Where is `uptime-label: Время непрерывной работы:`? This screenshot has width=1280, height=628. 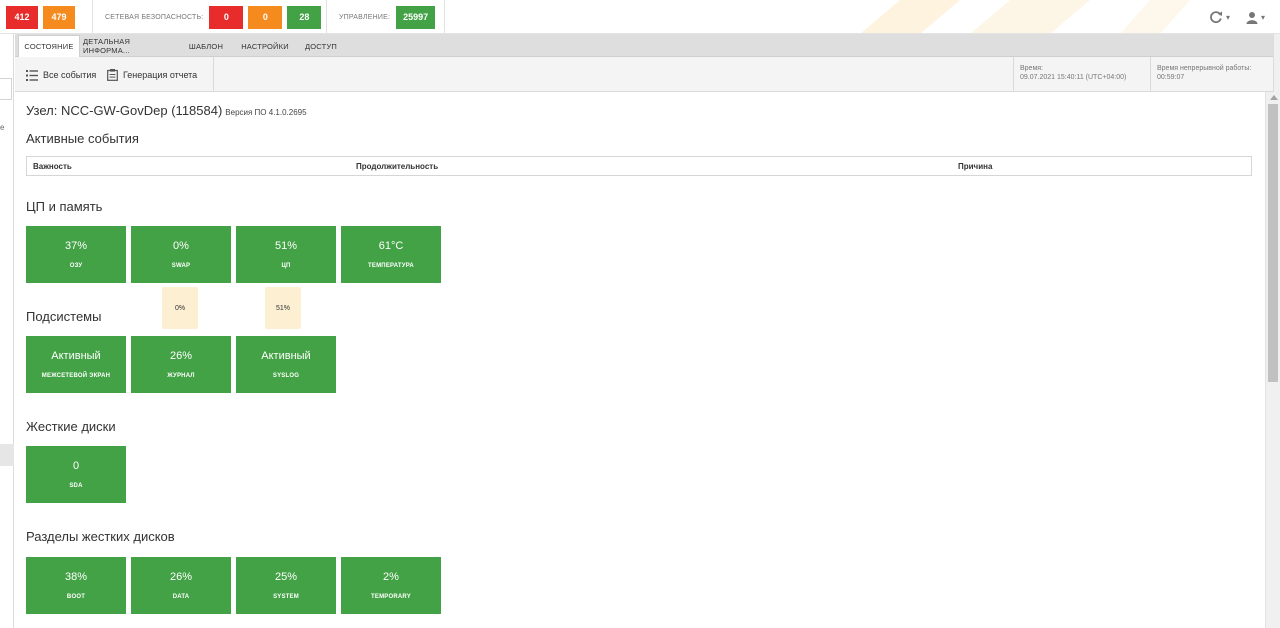
uptime-label: Время непрерывной работы: is located at coordinates (1204, 68).